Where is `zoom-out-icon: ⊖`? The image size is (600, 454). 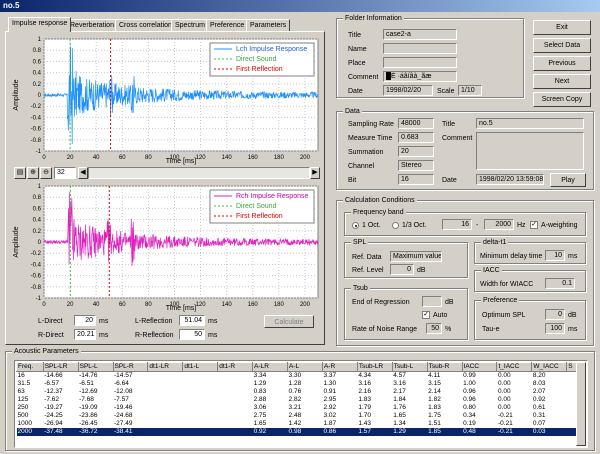 zoom-out-icon: ⊖ is located at coordinates (46, 173).